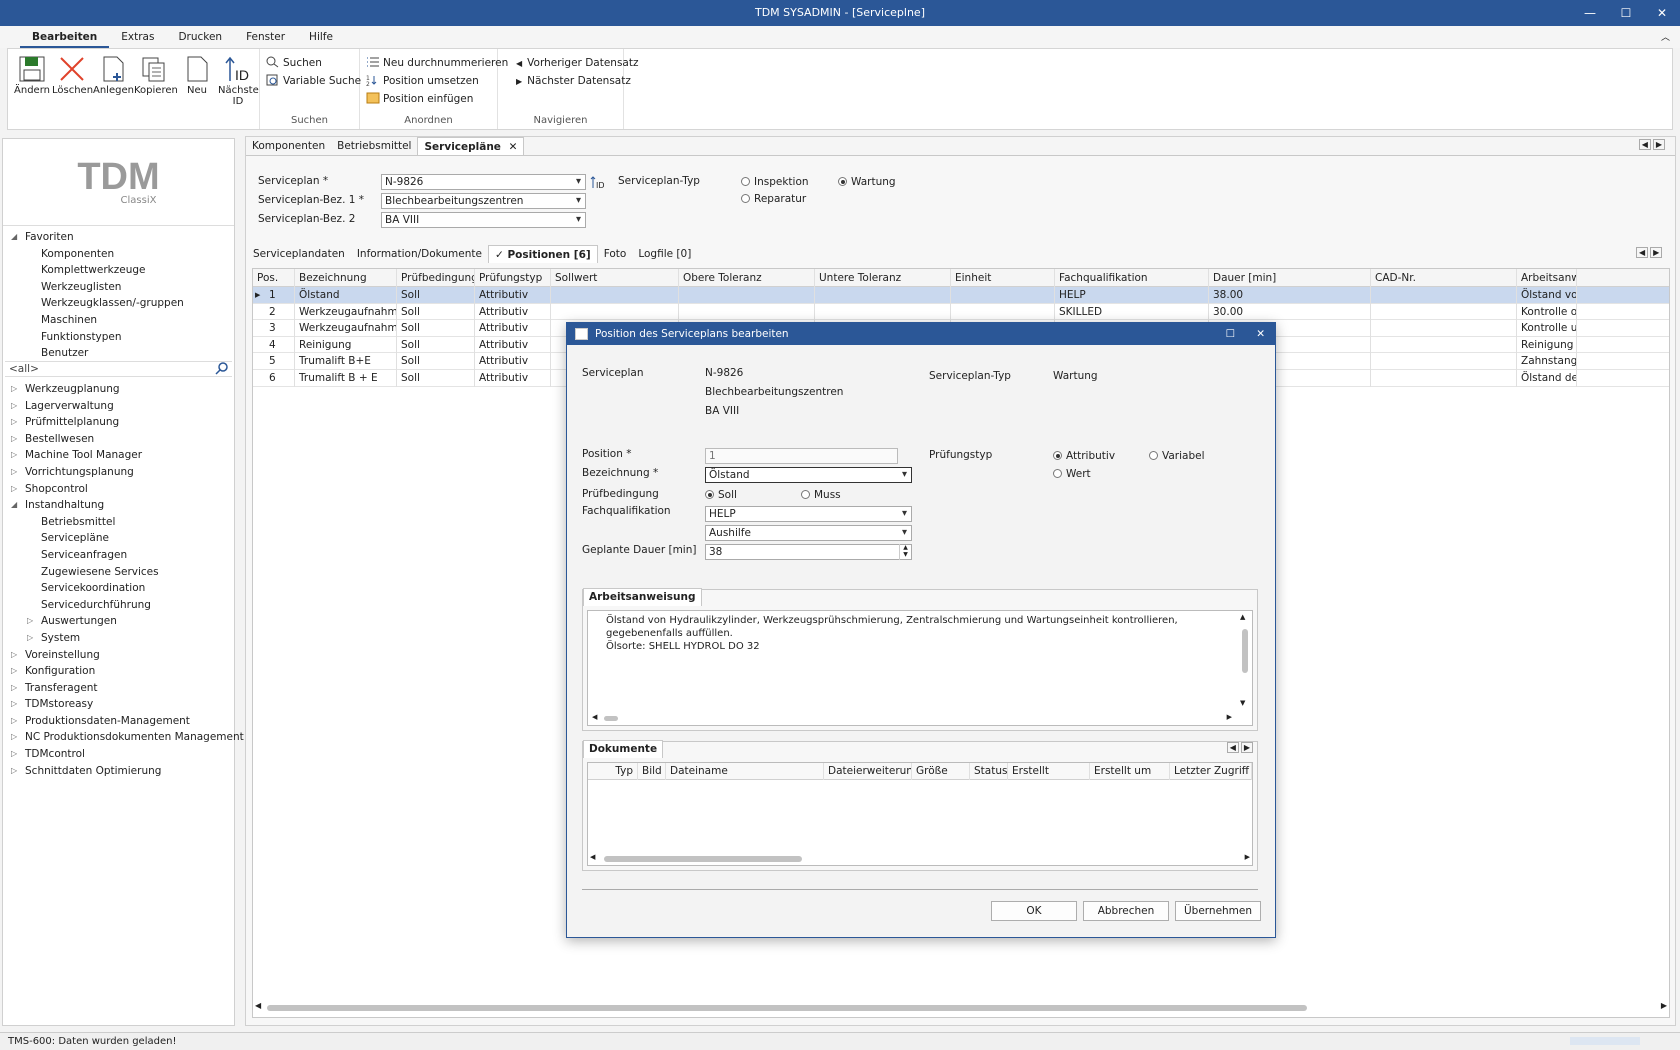 The image size is (1680, 1050). What do you see at coordinates (113, 74) in the screenshot?
I see `create-button: Anlegen` at bounding box center [113, 74].